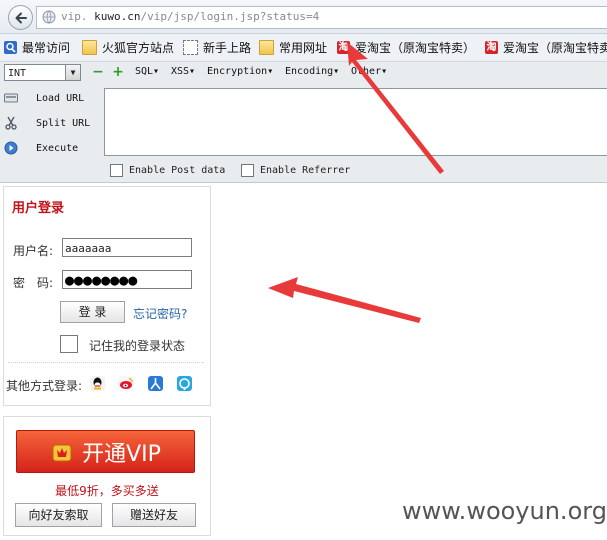 Image resolution: width=607 pixels, height=540 pixels. Describe the element at coordinates (344, 300) in the screenshot. I see `annotation-arrow-login` at that location.